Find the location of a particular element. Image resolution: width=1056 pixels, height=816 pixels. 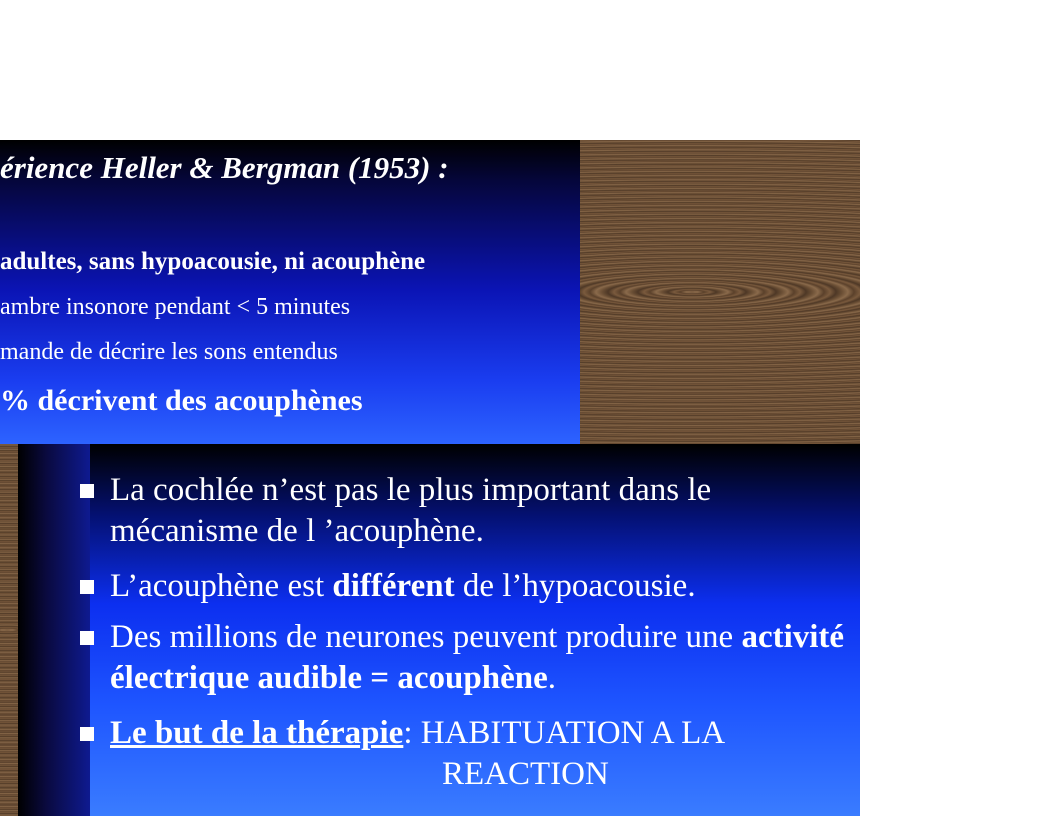

experiment-heading: érience Heller & Bergman (1953) : is located at coordinates (224, 167).